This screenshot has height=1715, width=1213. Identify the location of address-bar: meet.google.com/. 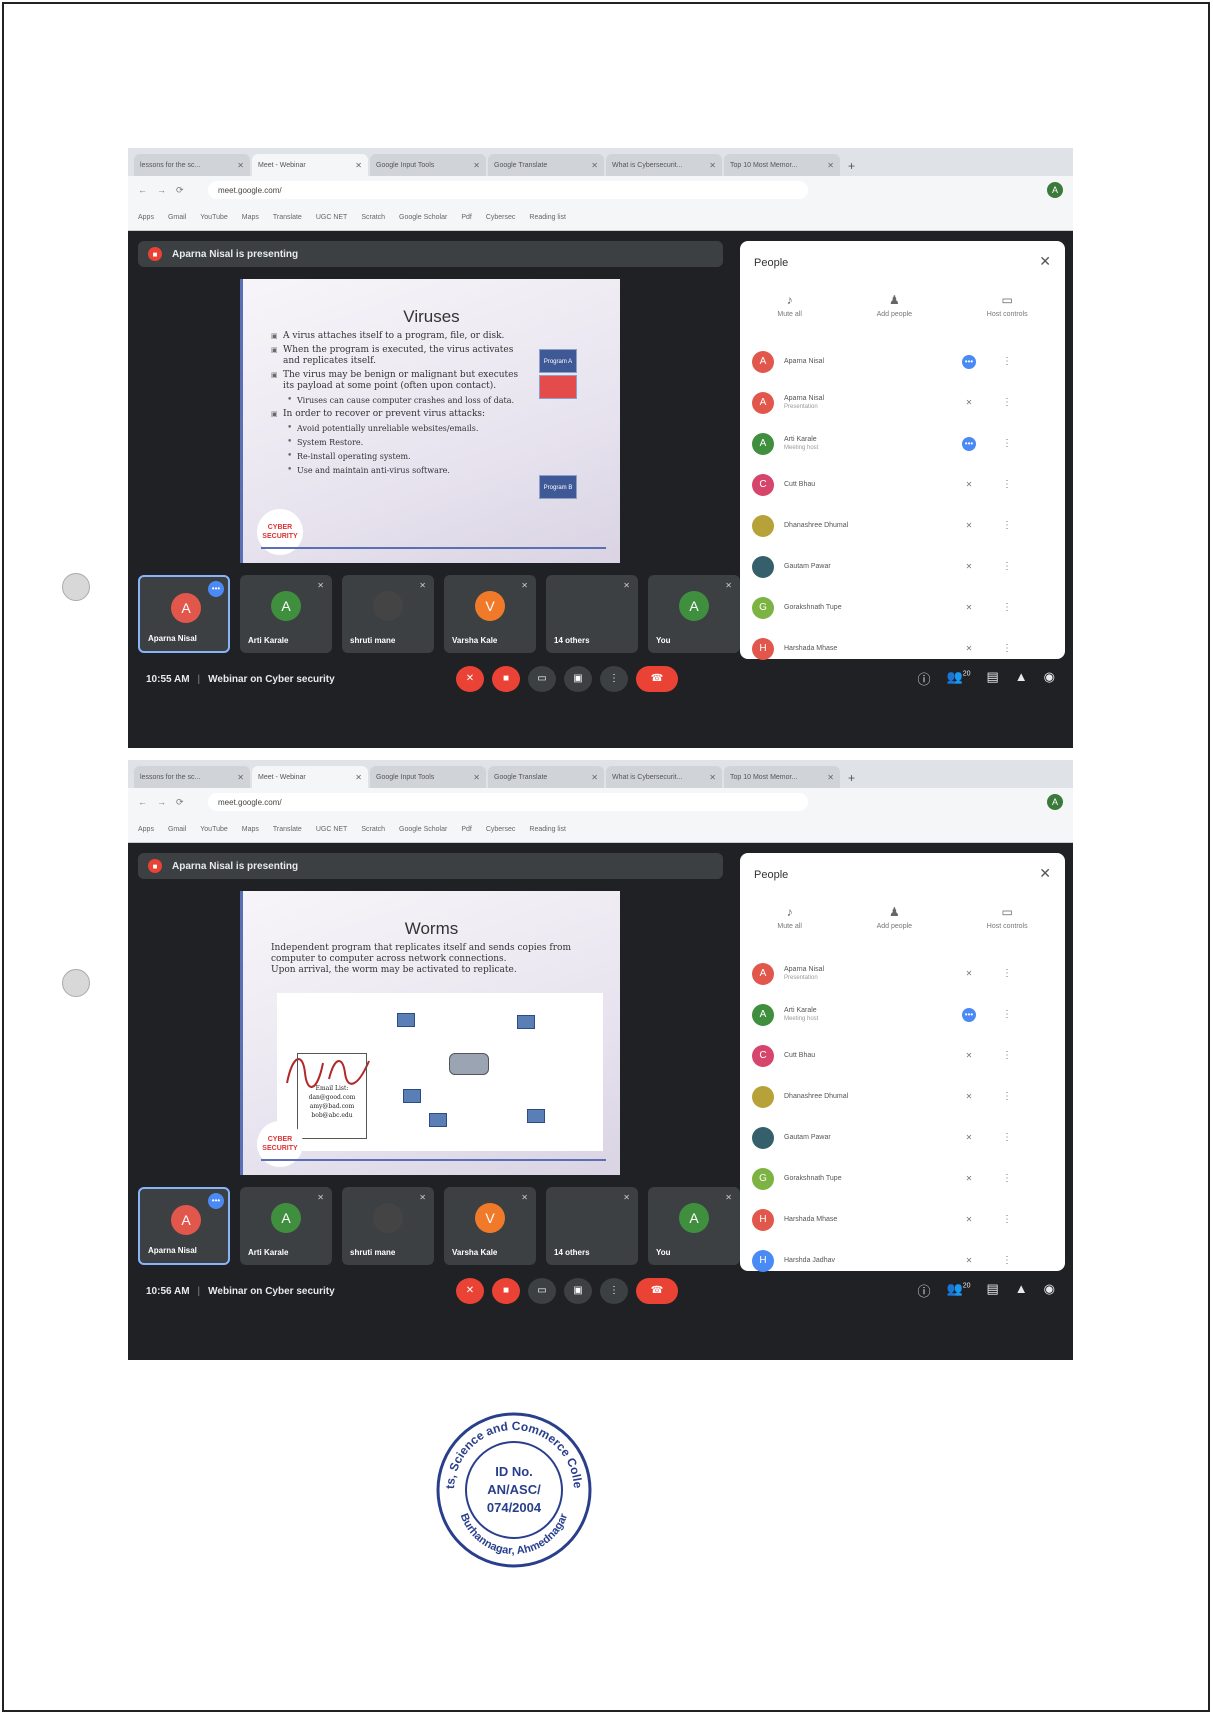
(508, 802).